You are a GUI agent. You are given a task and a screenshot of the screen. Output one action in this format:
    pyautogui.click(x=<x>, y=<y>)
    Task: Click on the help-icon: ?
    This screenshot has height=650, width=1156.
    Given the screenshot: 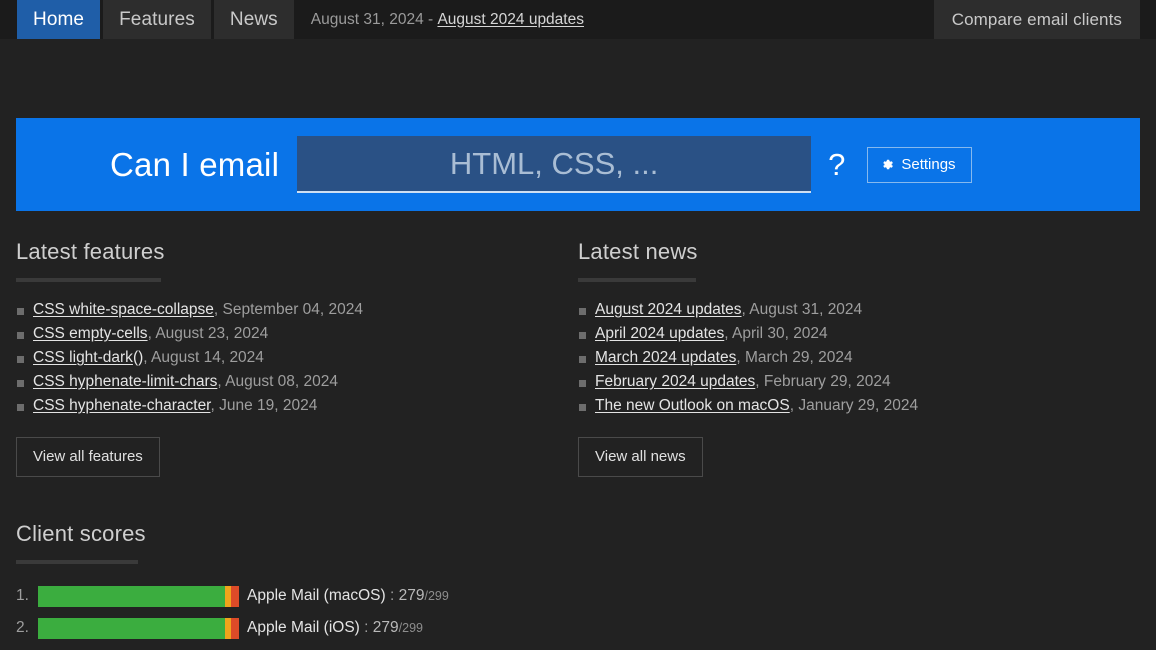 What is the action you would take?
    pyautogui.click(x=836, y=164)
    